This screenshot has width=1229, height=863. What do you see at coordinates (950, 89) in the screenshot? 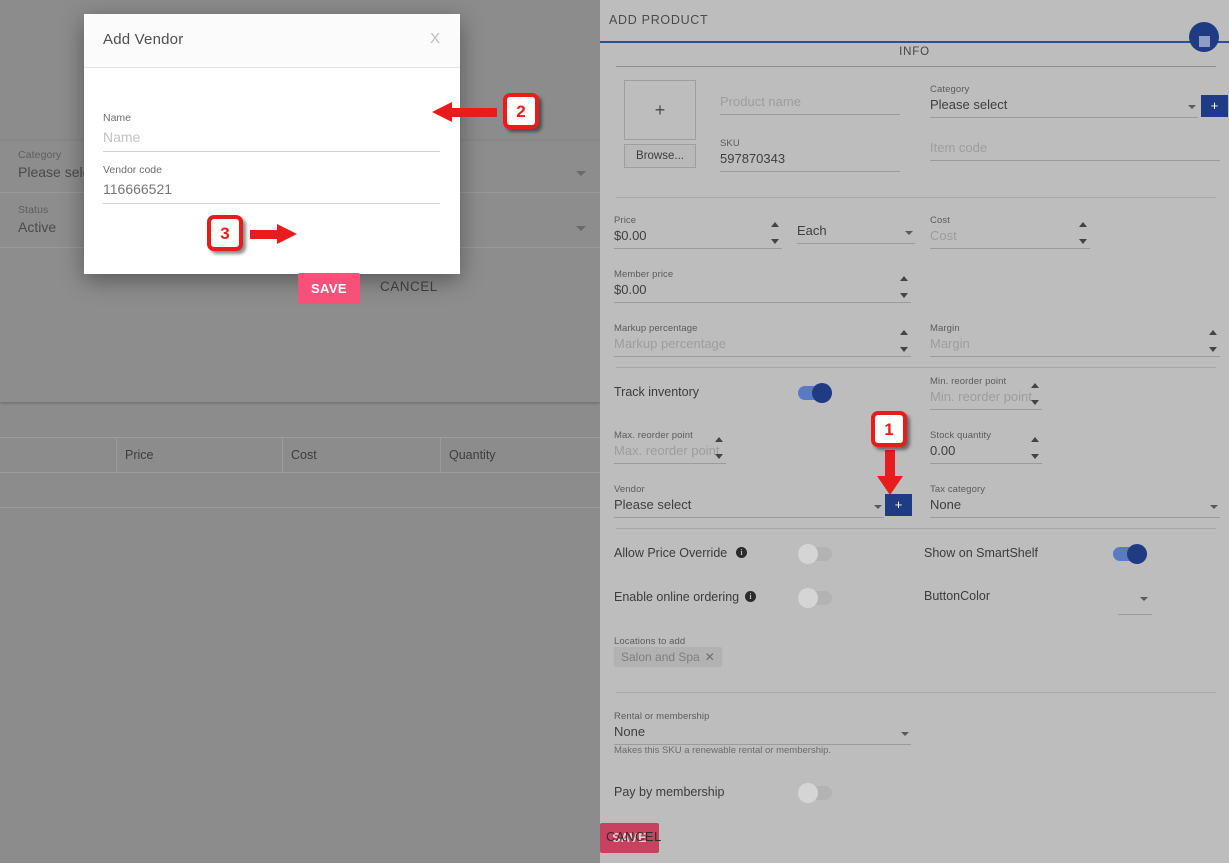
I see `category-label: Category` at bounding box center [950, 89].